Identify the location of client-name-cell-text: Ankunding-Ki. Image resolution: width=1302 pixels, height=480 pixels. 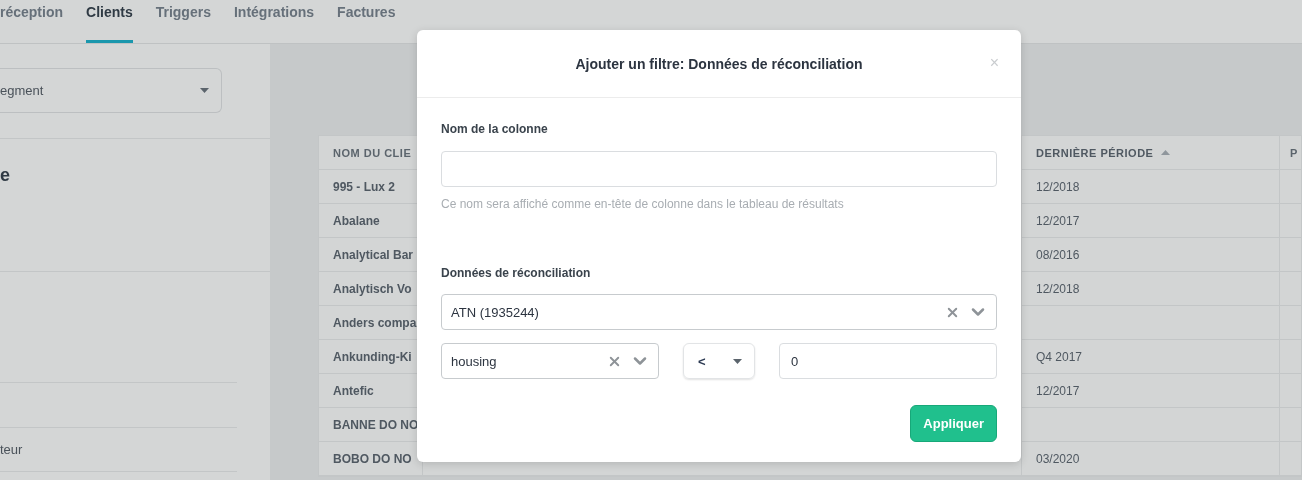
(372, 357).